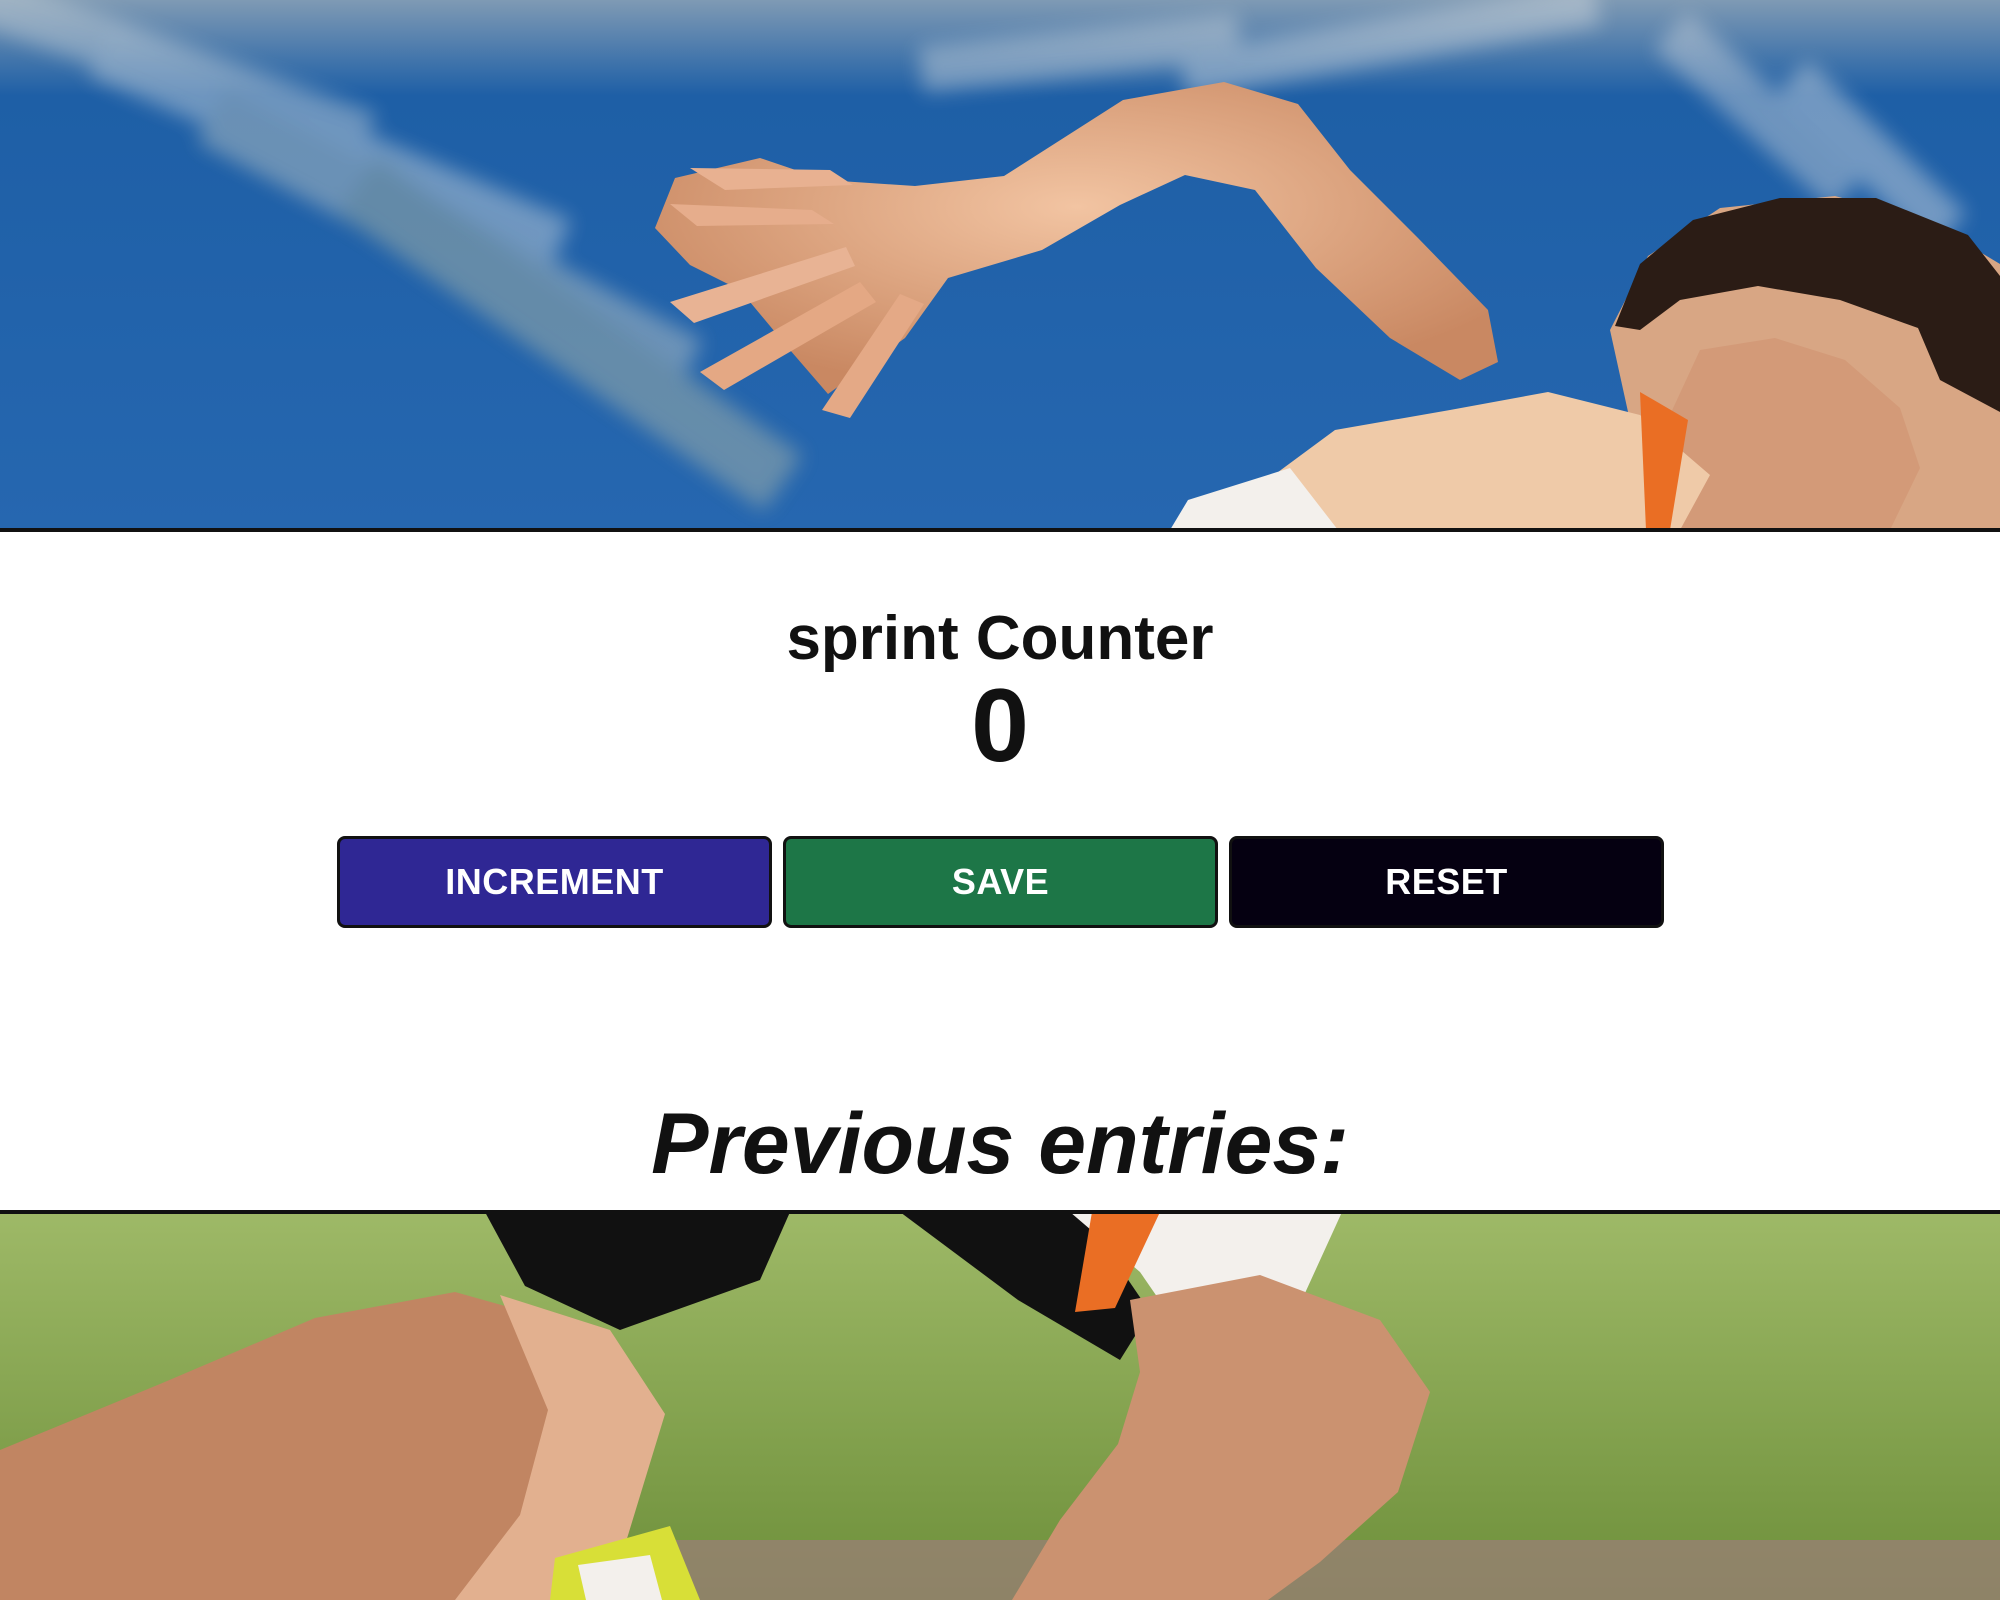 This screenshot has height=1600, width=2000. Describe the element at coordinates (1000, 638) in the screenshot. I see `app-title: sprint Counter` at that location.